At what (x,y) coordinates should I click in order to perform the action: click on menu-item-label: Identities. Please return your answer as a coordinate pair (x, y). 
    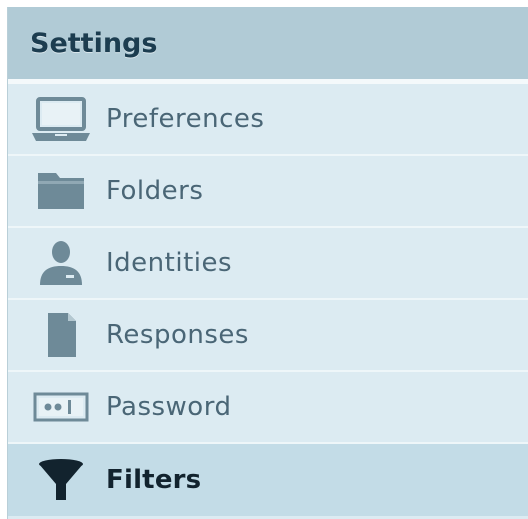
    Looking at the image, I should click on (169, 263).